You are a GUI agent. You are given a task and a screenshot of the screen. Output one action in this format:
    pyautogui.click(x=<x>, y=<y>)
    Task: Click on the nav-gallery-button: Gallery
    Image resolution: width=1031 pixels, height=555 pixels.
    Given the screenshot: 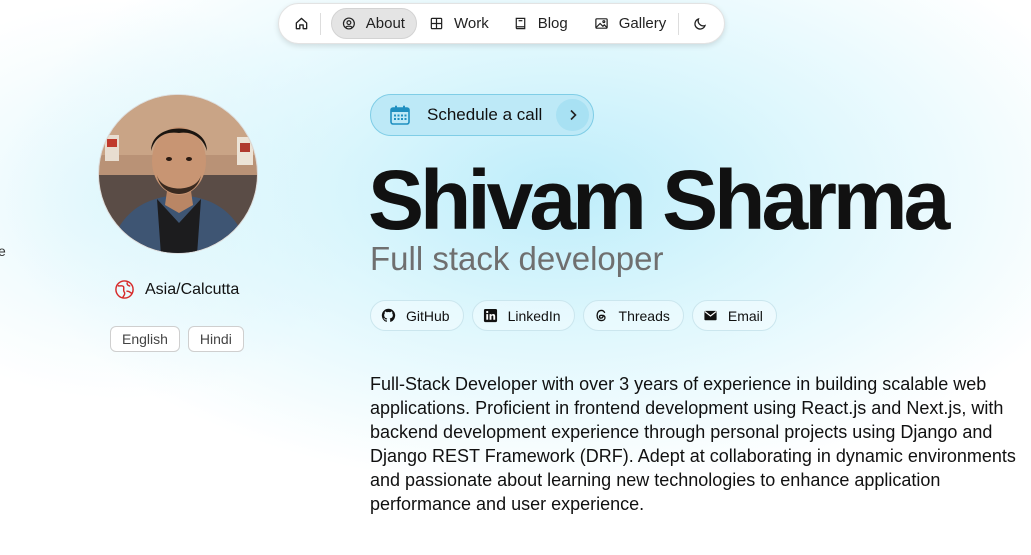 What is the action you would take?
    pyautogui.click(x=630, y=23)
    